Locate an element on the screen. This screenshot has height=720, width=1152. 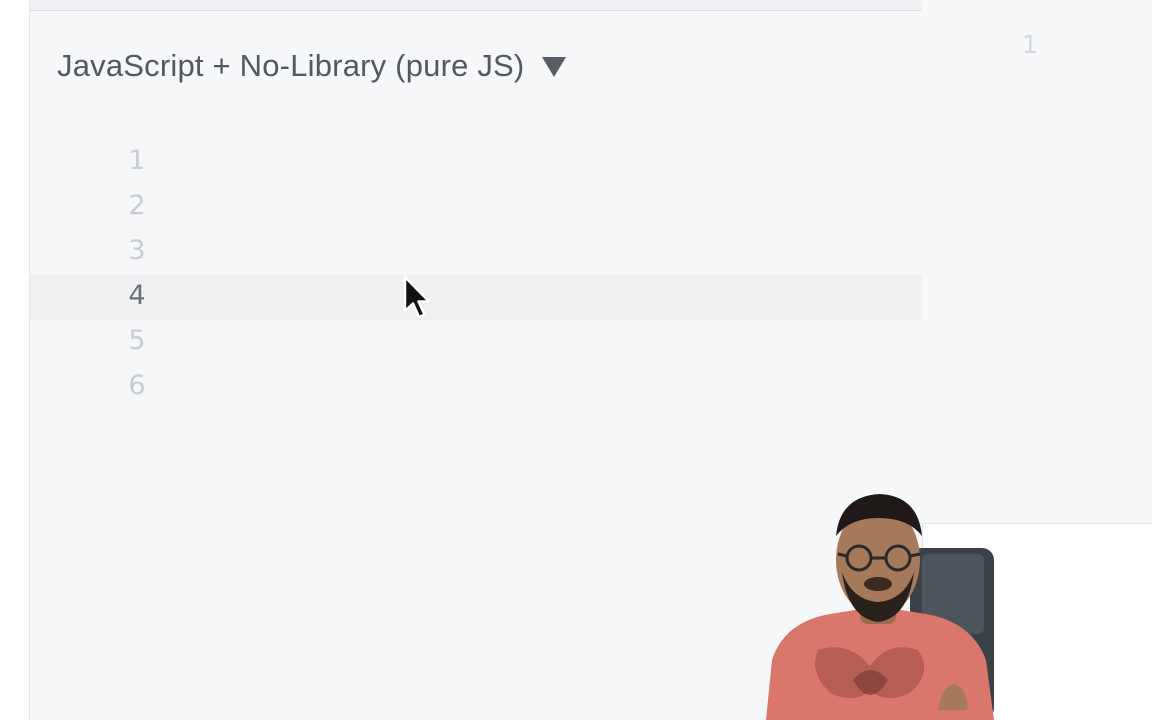
line-number: 1 is located at coordinates (137, 160).